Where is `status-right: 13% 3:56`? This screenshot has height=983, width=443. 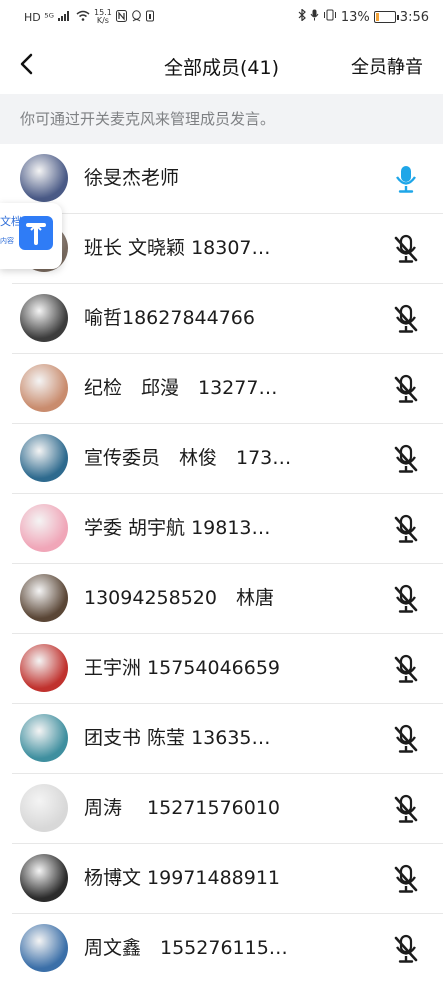
status-right: 13% 3:56 is located at coordinates (363, 16).